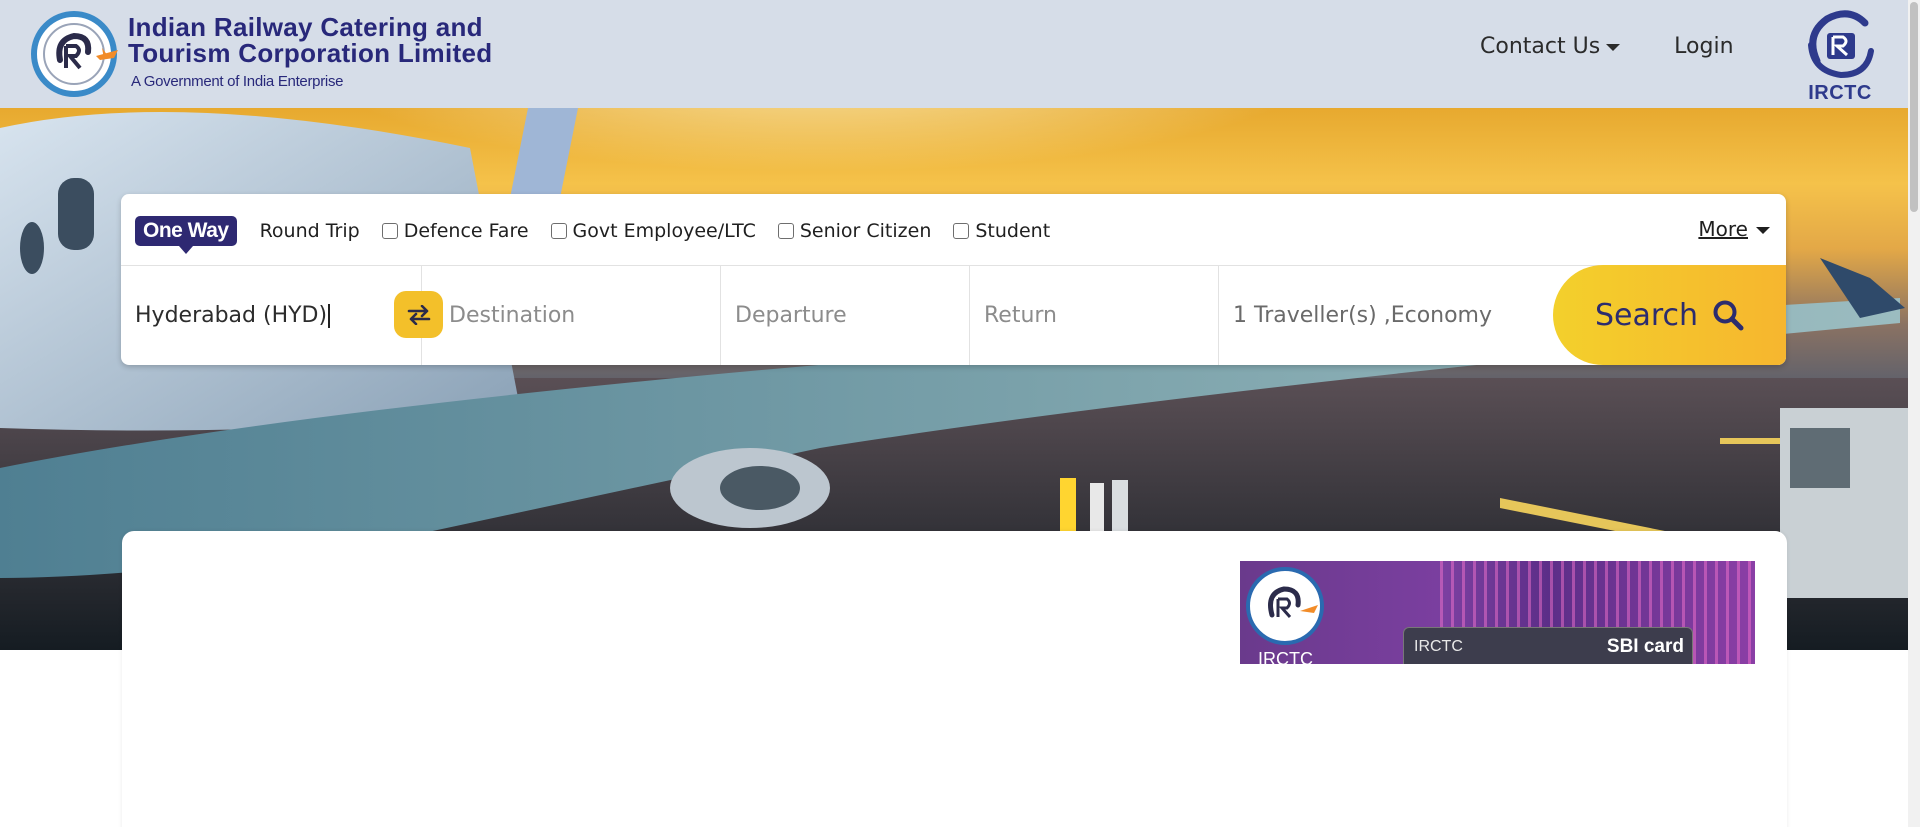 The height and width of the screenshot is (827, 1920). I want to click on govt-employee-label: Govt Employee/LTC, so click(664, 231).